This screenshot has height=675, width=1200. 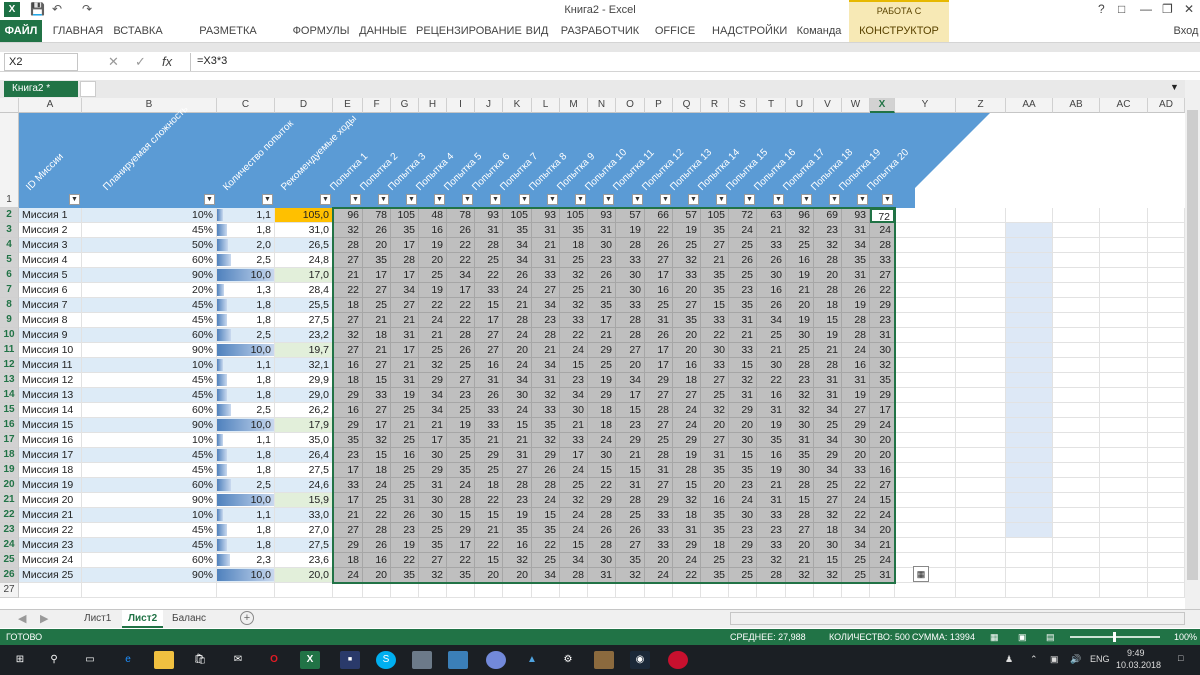 I want to click on tab-team: Команда, so click(x=819, y=31).